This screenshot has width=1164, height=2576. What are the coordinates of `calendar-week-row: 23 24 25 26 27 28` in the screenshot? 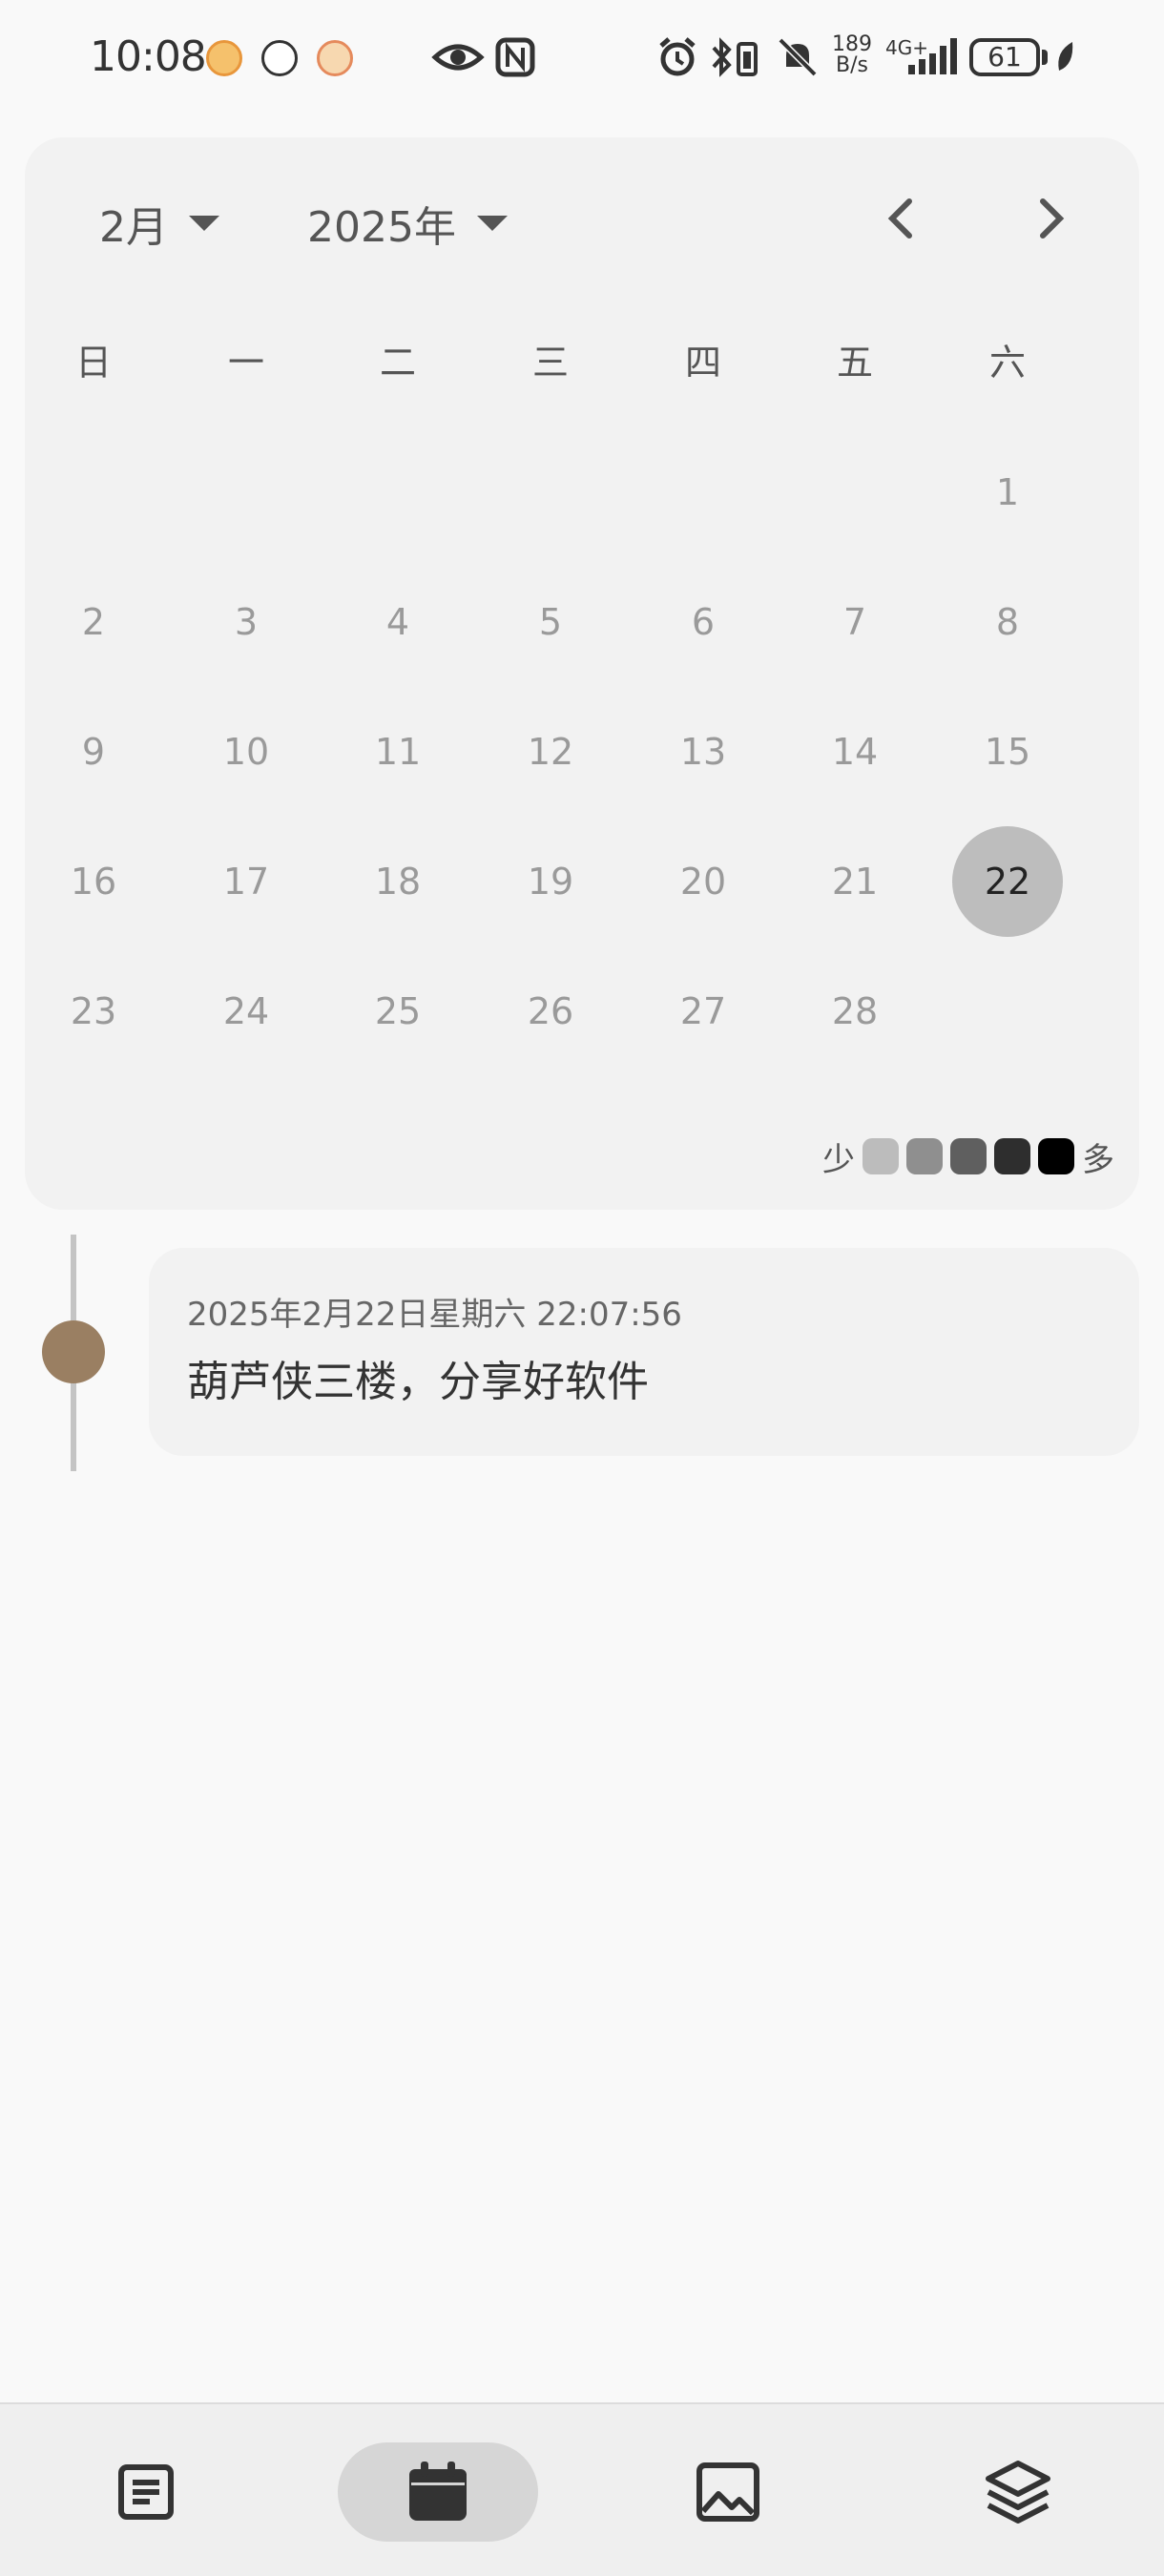 It's located at (582, 1011).